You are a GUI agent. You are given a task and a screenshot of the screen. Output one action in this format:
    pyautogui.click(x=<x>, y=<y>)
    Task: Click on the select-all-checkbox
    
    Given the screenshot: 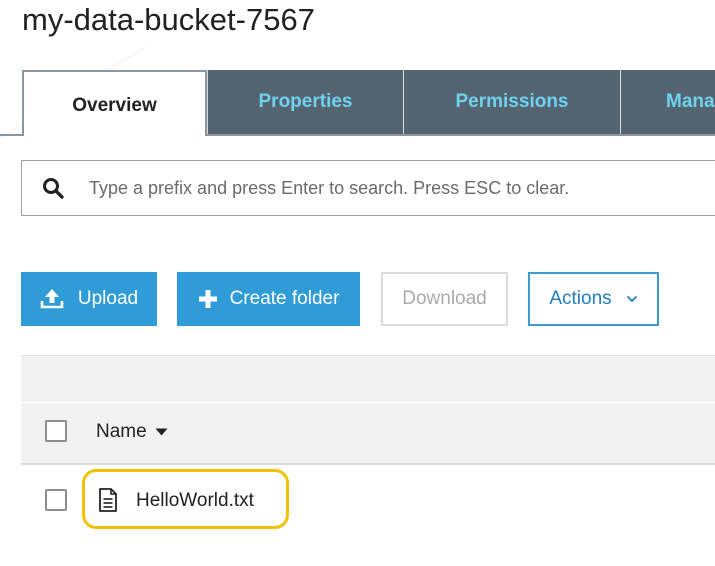 What is the action you would take?
    pyautogui.click(x=56, y=431)
    